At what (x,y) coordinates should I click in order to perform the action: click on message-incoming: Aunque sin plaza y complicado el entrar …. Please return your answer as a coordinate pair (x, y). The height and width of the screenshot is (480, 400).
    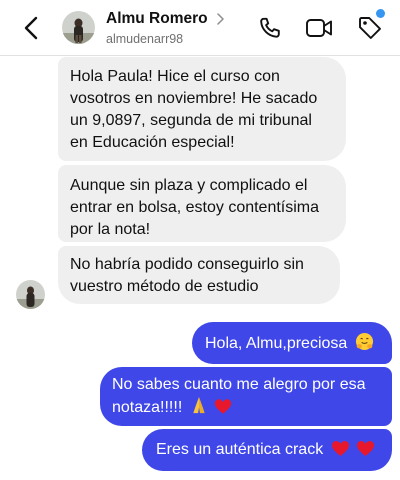
    Looking at the image, I should click on (202, 203).